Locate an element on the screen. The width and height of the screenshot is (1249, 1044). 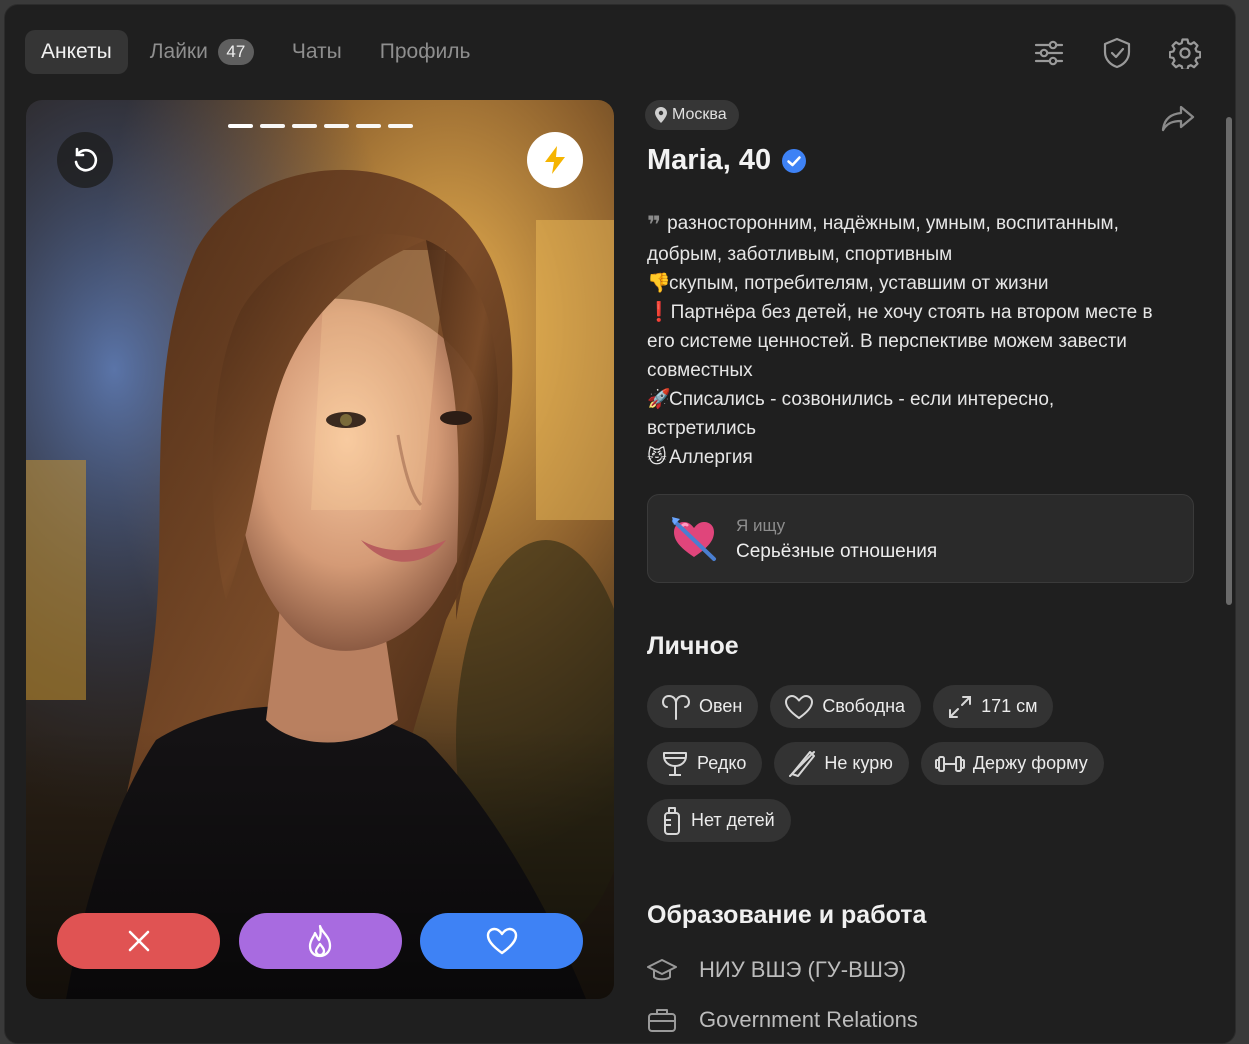
chip-label: 171 см is located at coordinates (1009, 706).